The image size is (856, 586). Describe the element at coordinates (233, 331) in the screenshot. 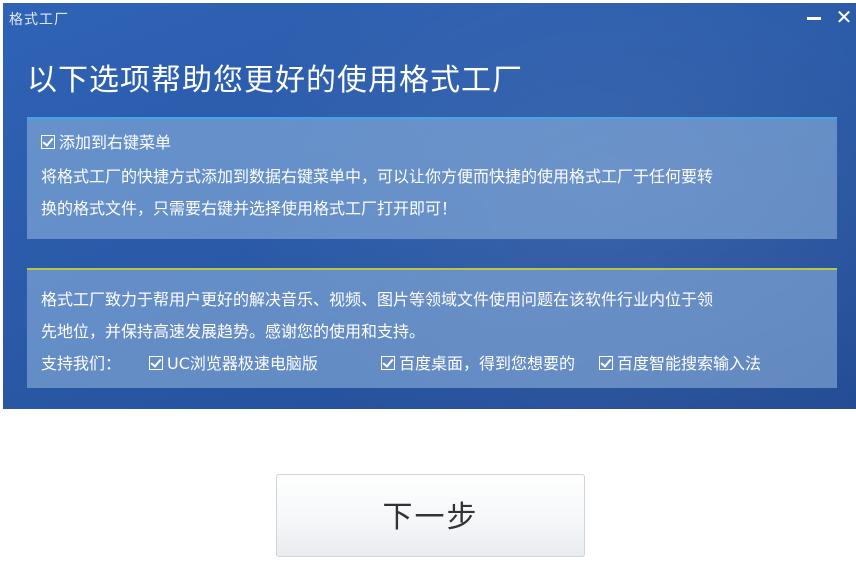

I see `support-desc-line2: 先地位，并保持高速发展趋势。感谢您的使用和支持。` at that location.